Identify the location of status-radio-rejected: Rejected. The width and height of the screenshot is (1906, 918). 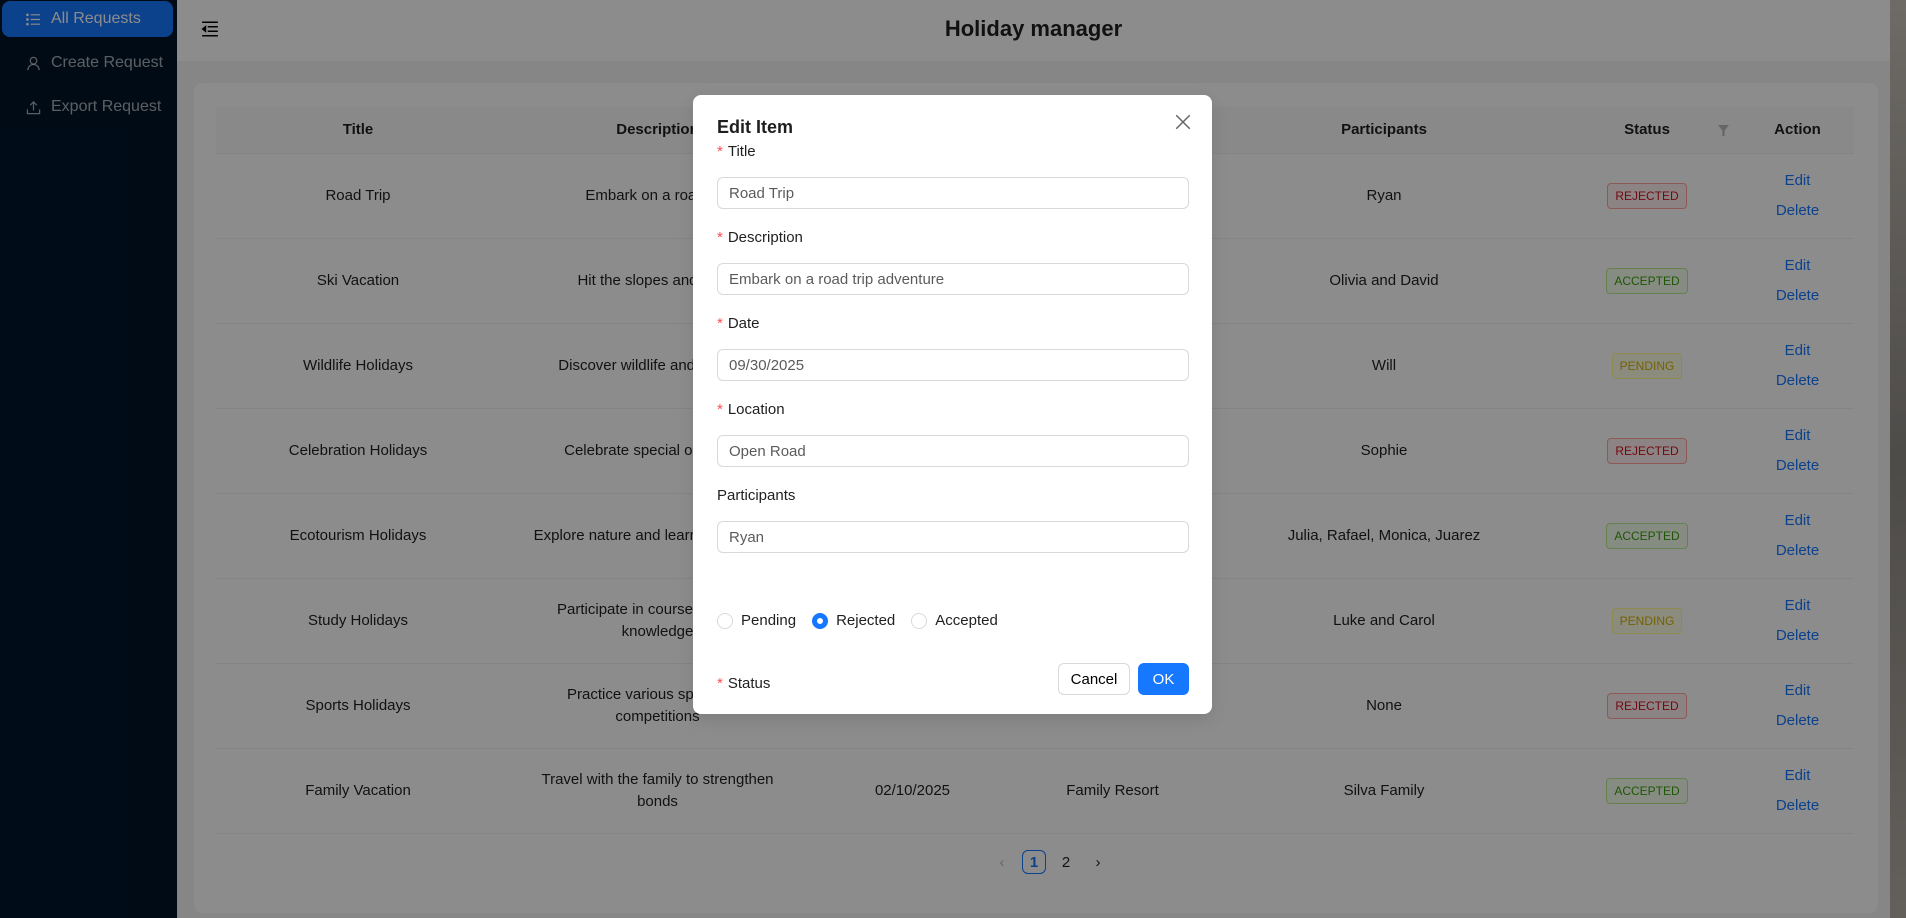
(853, 620).